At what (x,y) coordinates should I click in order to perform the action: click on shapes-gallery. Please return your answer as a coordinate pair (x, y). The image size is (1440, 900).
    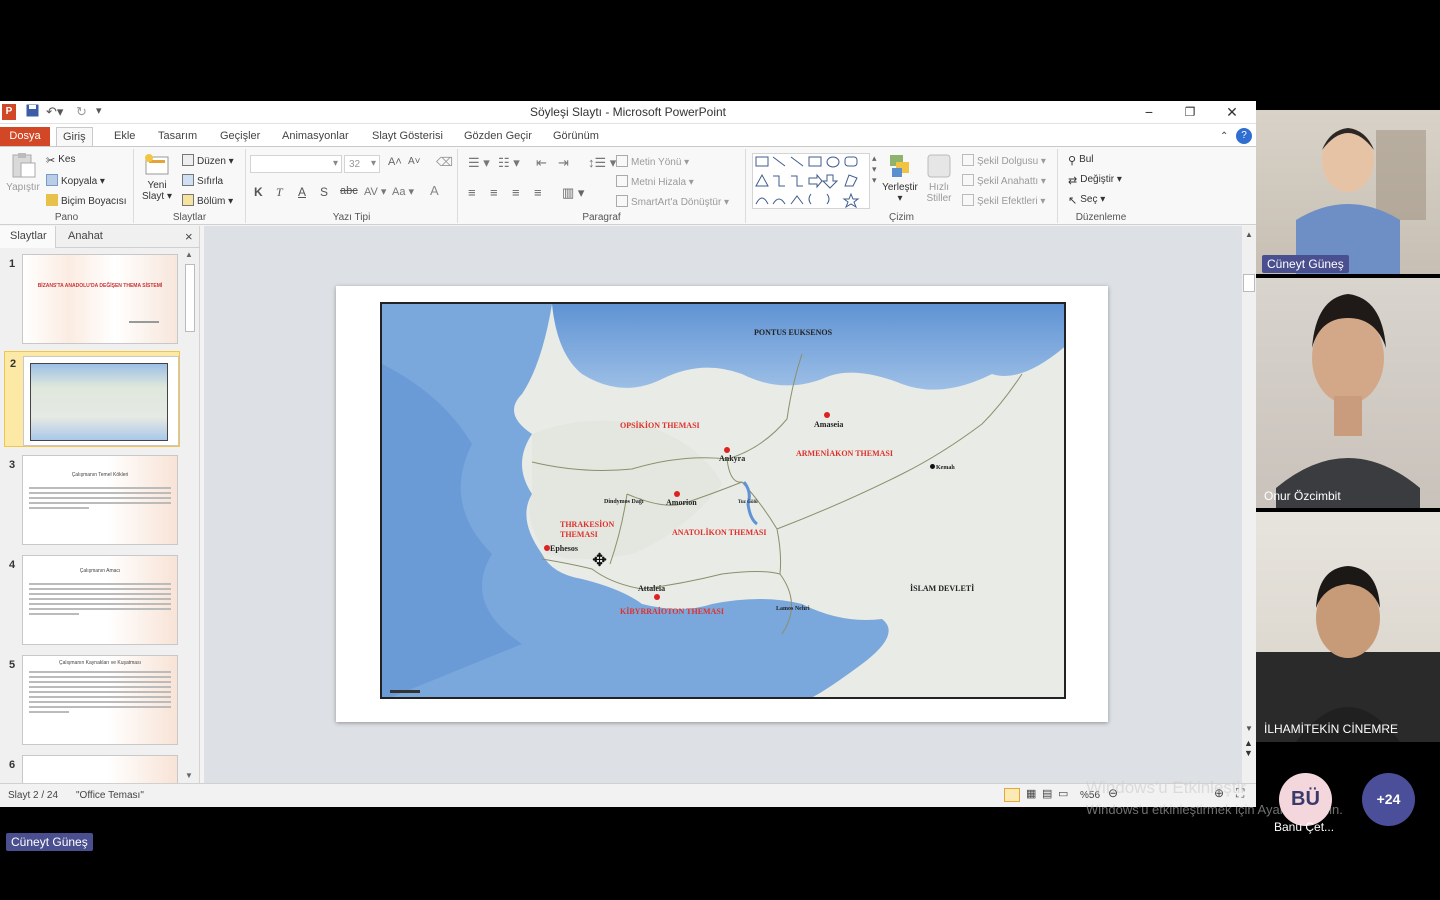
    Looking at the image, I should click on (811, 181).